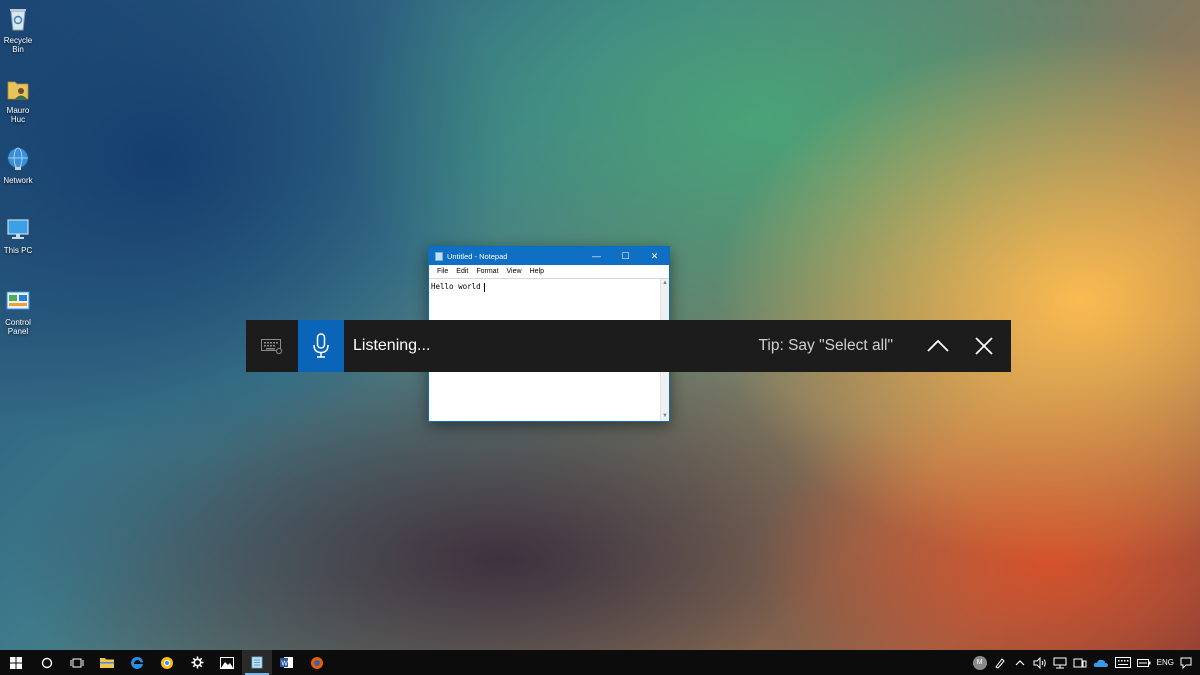 Image resolution: width=1200 pixels, height=675 pixels. Describe the element at coordinates (1165, 662) in the screenshot. I see `input-language-button: ENG` at that location.